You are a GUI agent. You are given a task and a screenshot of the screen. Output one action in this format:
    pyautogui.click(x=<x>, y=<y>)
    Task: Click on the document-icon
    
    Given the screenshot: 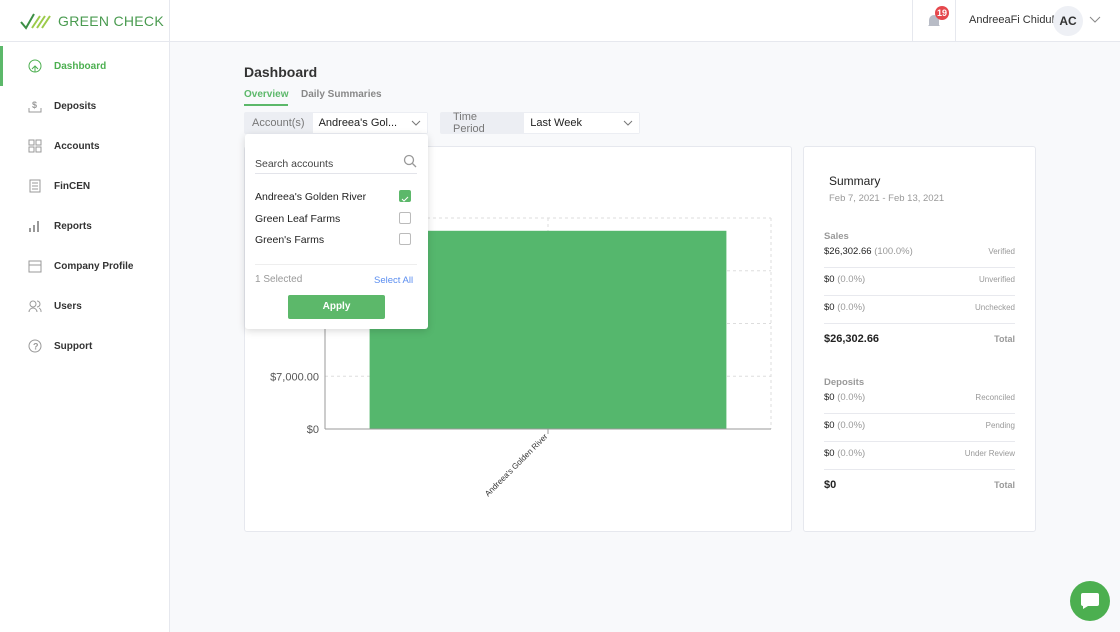 What is the action you would take?
    pyautogui.click(x=35, y=186)
    